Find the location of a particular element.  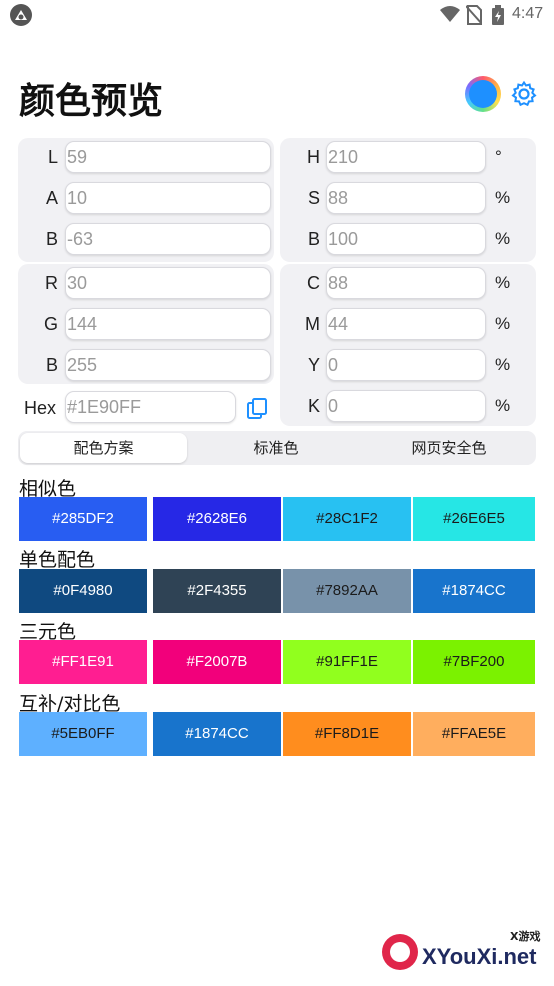

field-label: Y is located at coordinates (313, 365).